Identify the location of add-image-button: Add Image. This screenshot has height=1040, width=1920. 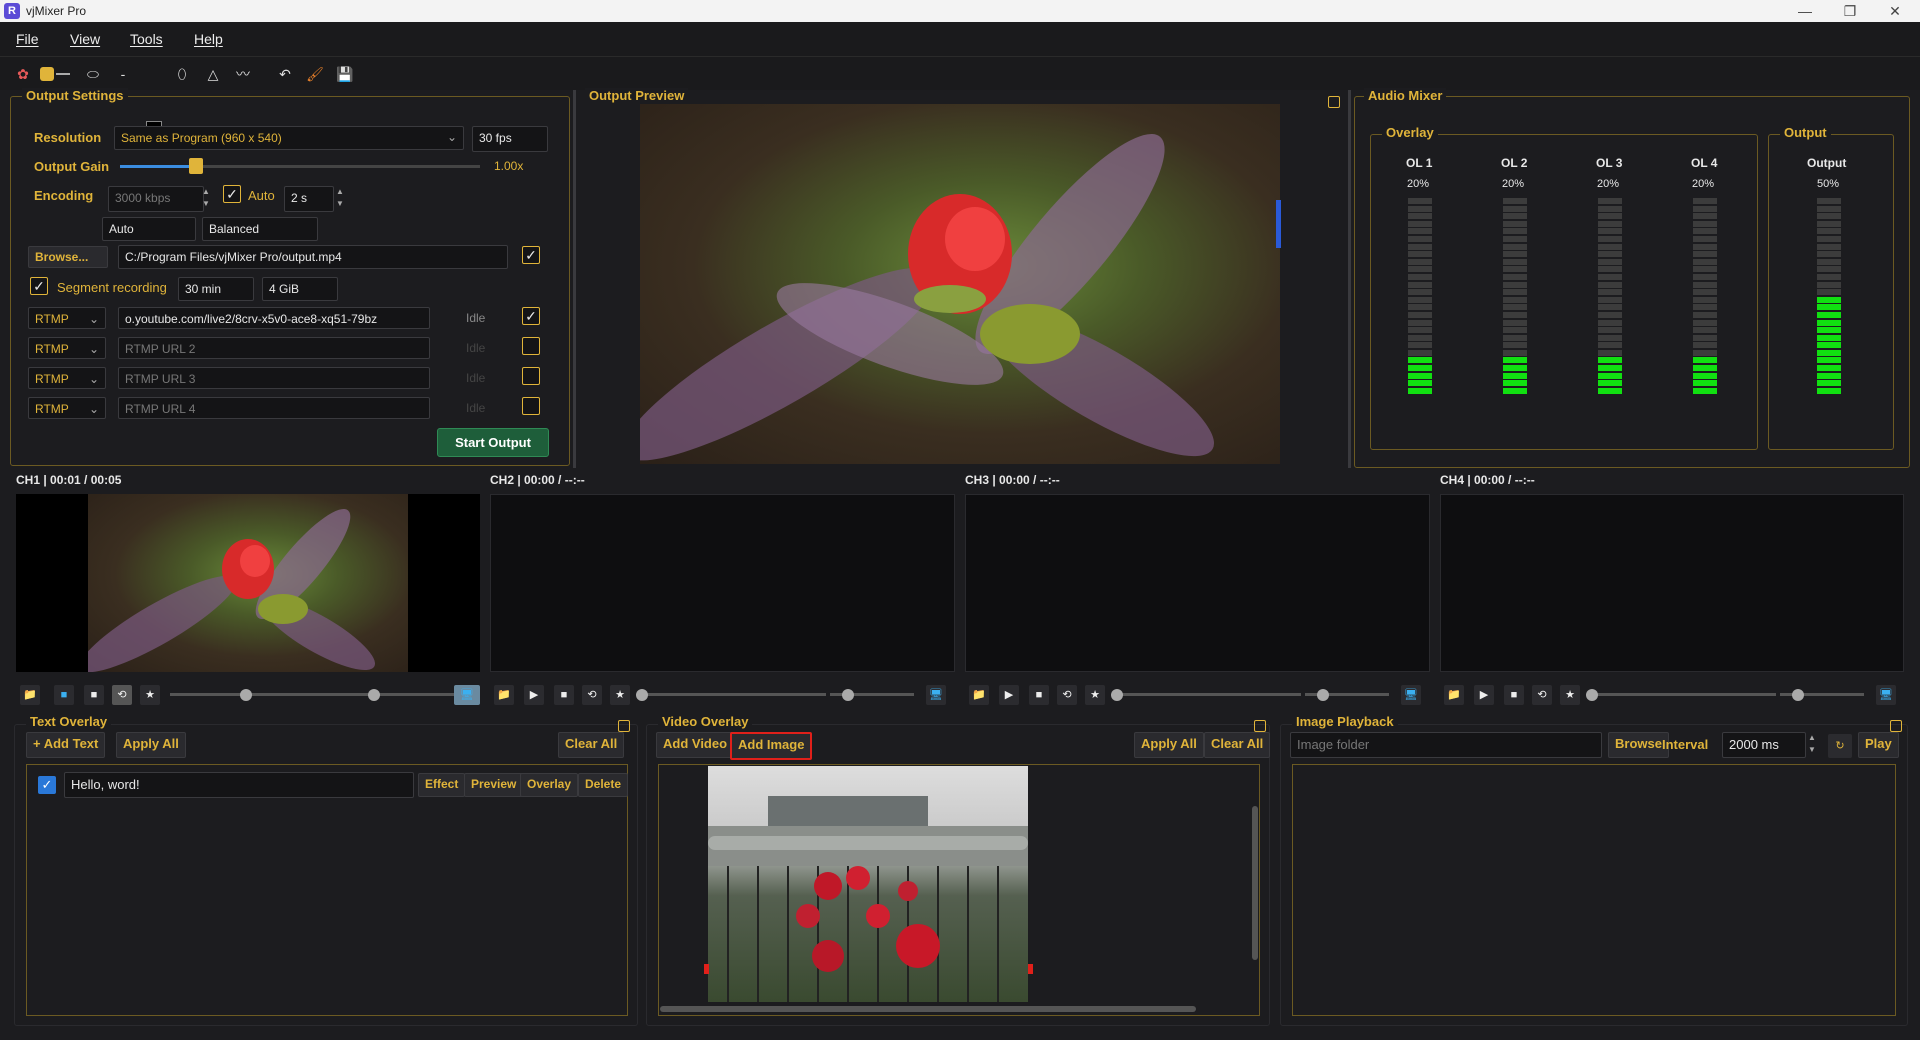
(771, 746).